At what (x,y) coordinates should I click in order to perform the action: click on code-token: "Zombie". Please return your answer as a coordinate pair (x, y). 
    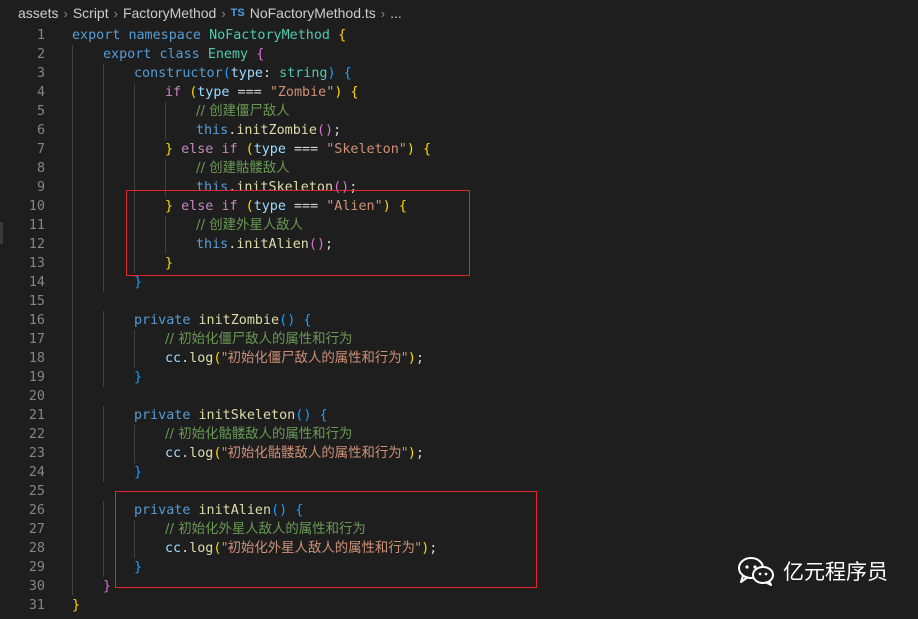
    Looking at the image, I should click on (302, 92).